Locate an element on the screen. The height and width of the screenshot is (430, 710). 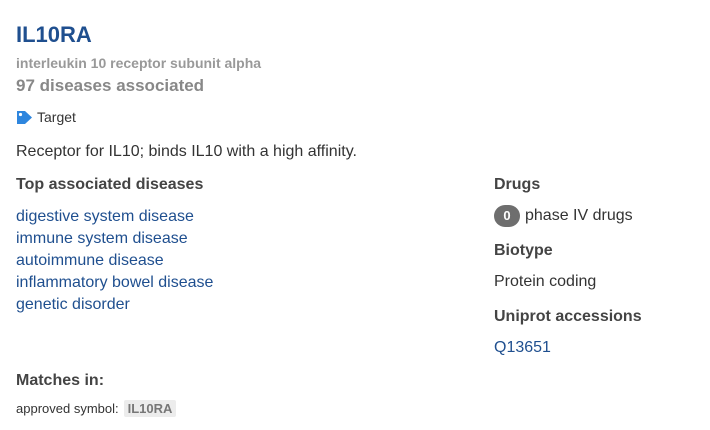
disease-link: immune system disease is located at coordinates (102, 238).